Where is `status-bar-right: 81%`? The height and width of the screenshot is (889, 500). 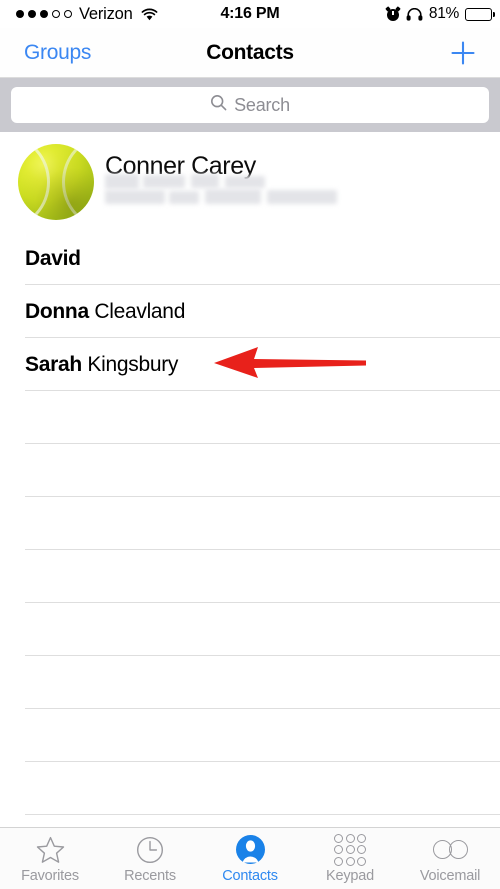 status-bar-right: 81% is located at coordinates (440, 14).